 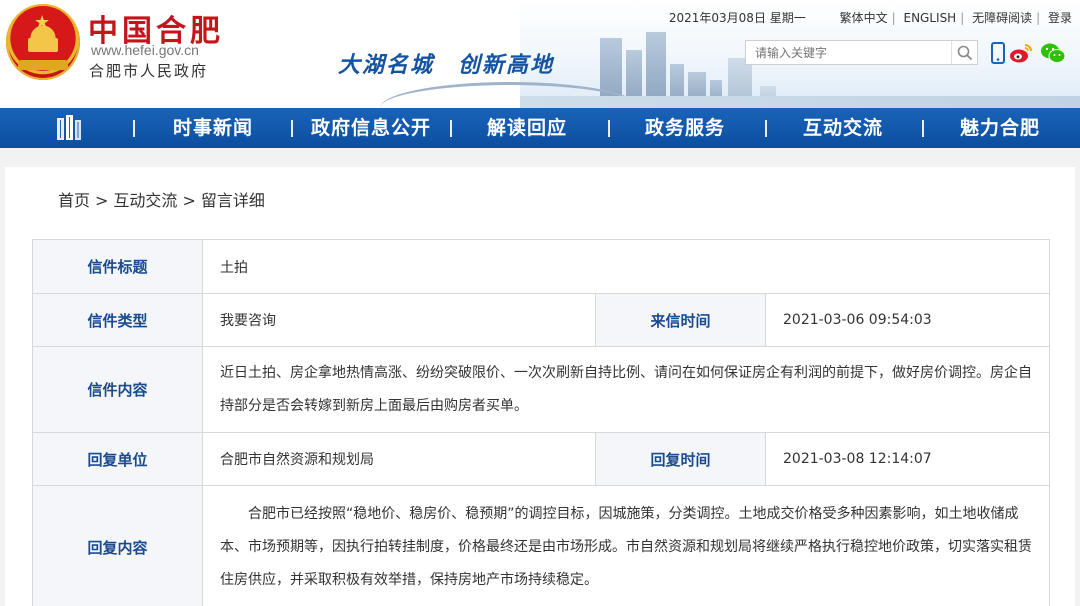 What do you see at coordinates (118, 546) in the screenshot?
I see `reply-content-label: 回复内容` at bounding box center [118, 546].